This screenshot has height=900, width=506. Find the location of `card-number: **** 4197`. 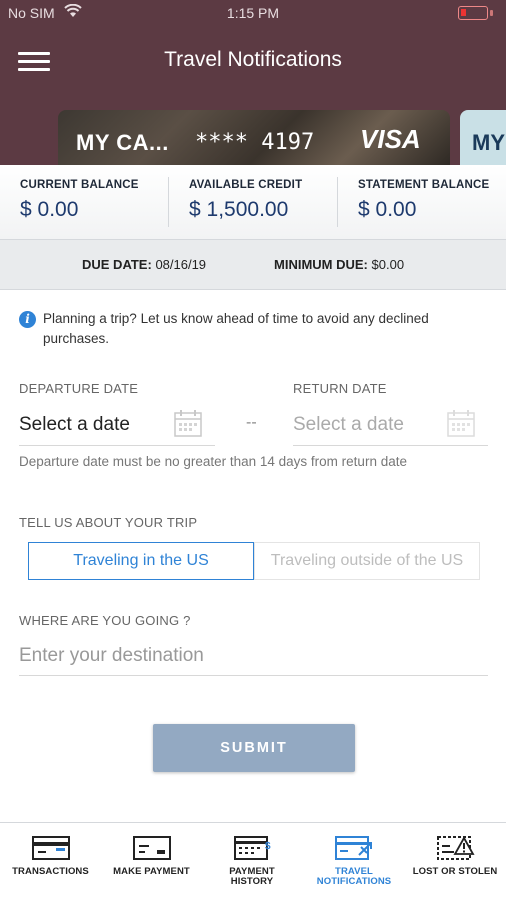

card-number: **** 4197 is located at coordinates (255, 142).